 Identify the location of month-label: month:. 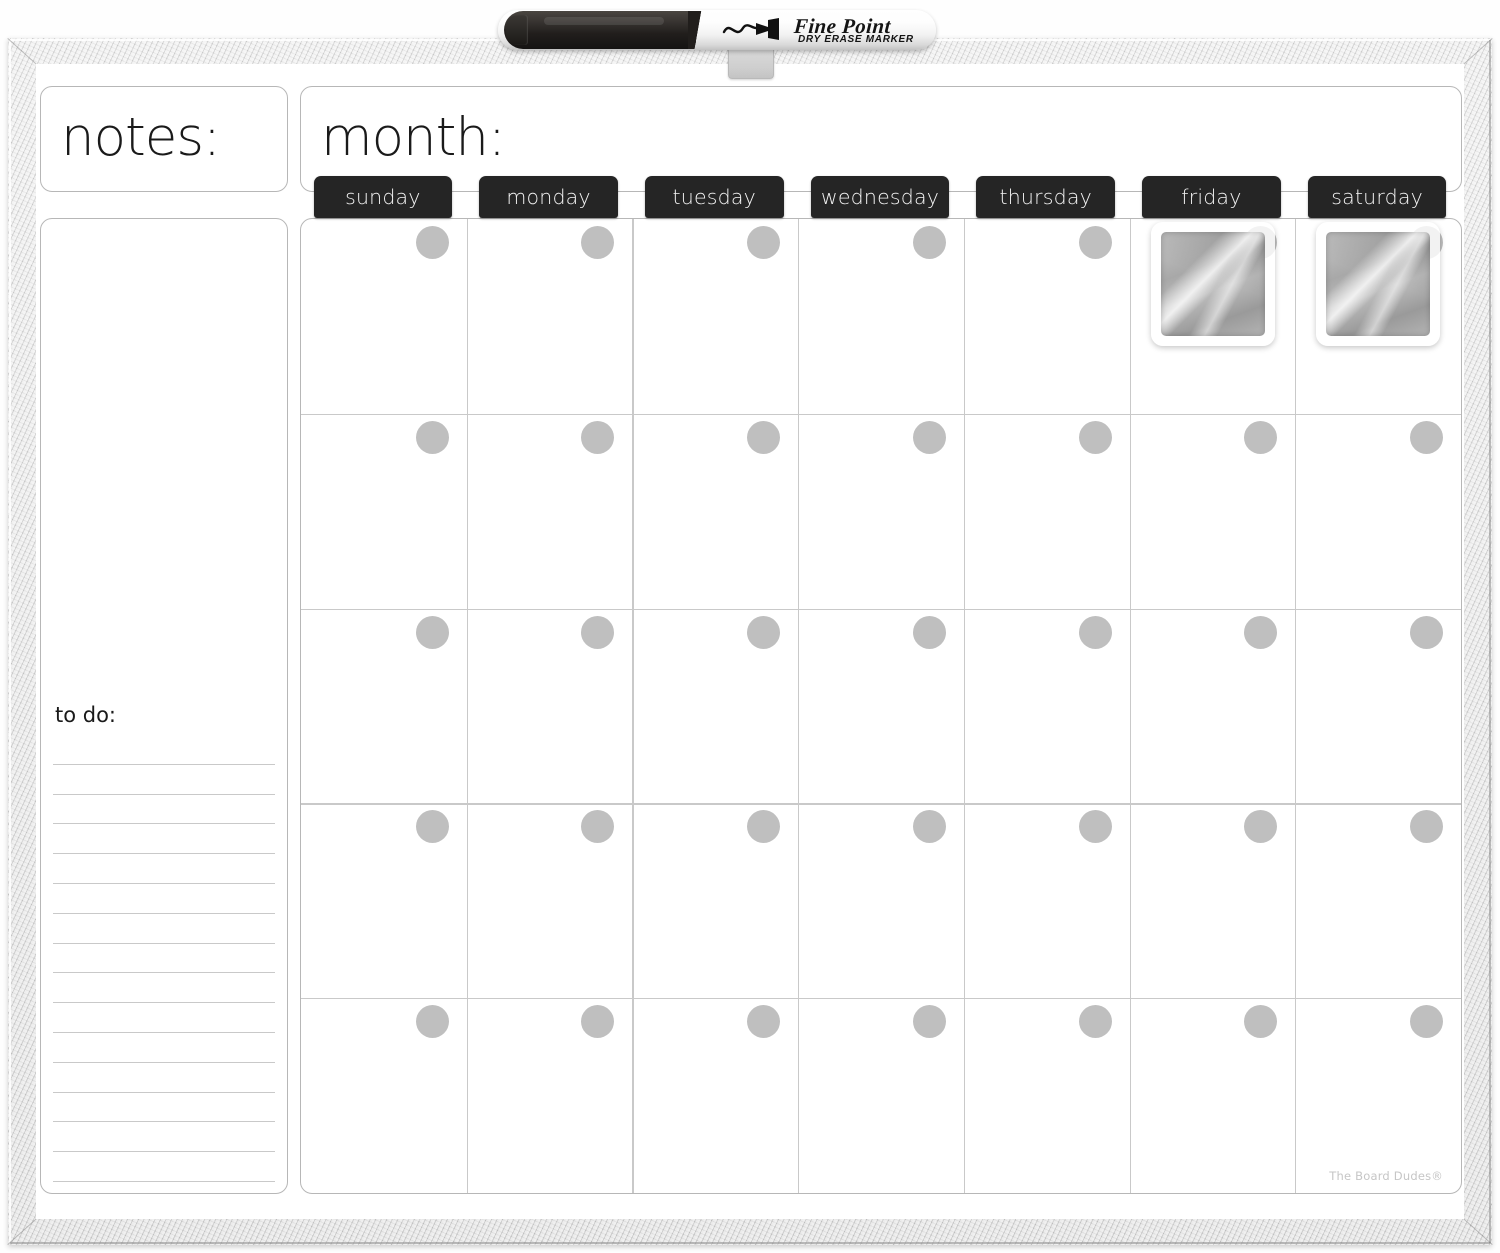
(413, 137).